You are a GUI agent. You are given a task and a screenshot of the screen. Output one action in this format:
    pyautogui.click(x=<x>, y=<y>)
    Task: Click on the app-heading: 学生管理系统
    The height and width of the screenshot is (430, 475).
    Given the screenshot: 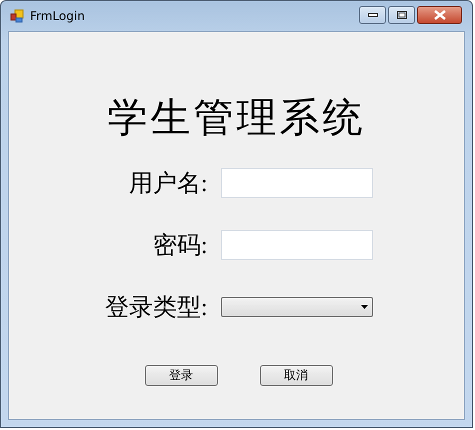 What is the action you would take?
    pyautogui.click(x=237, y=118)
    